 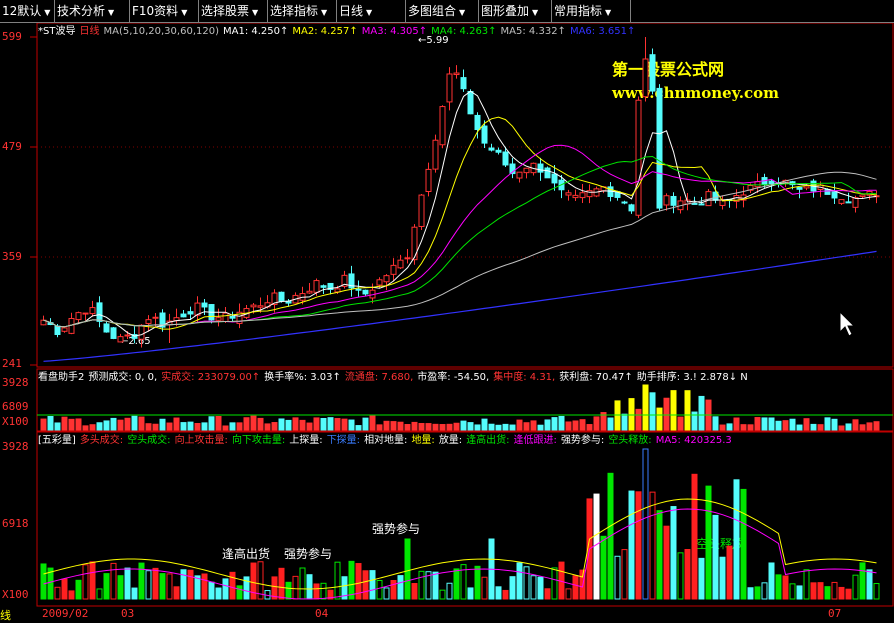 What do you see at coordinates (515, 11) in the screenshot?
I see `toolbar-item-8: 图形叠加 ▼` at bounding box center [515, 11].